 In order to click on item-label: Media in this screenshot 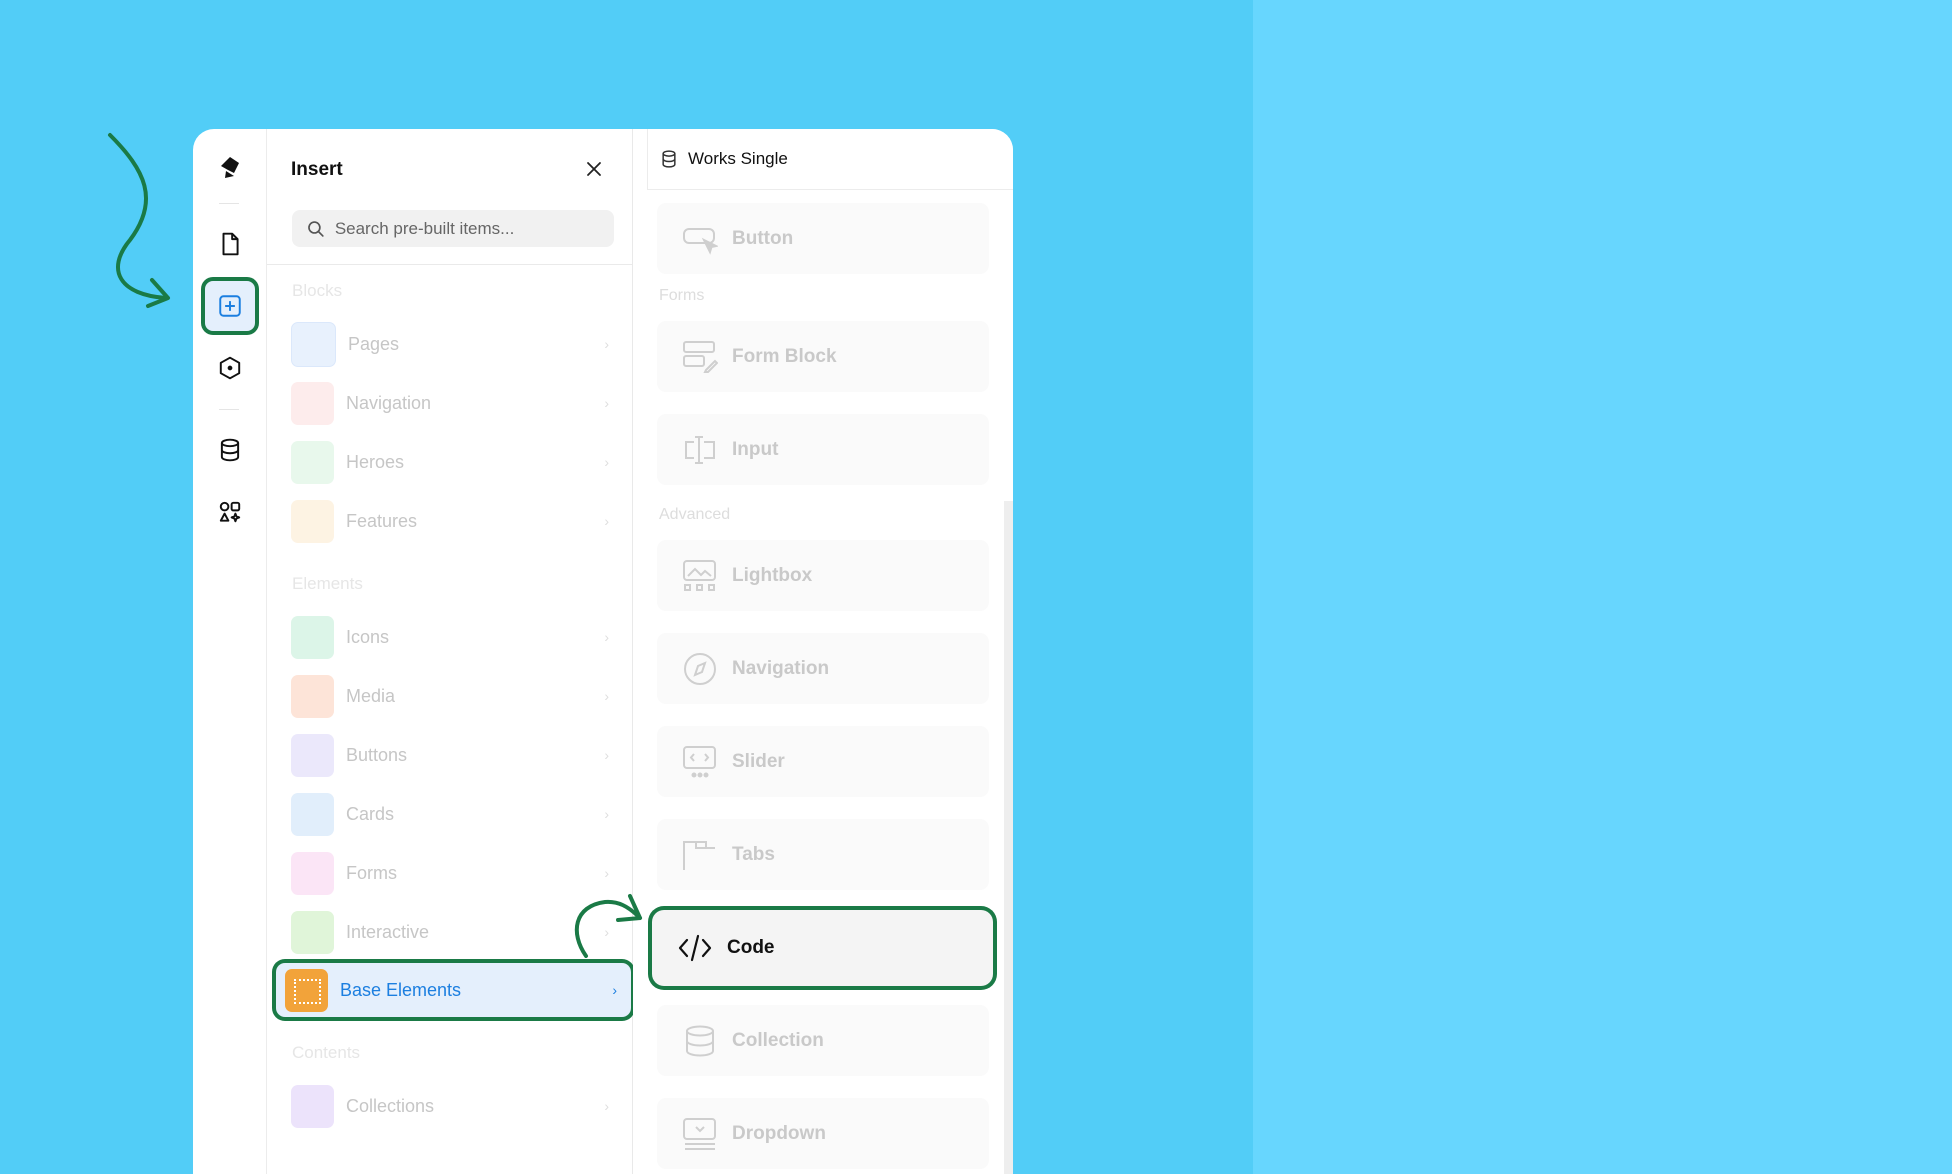, I will do `click(371, 695)`.